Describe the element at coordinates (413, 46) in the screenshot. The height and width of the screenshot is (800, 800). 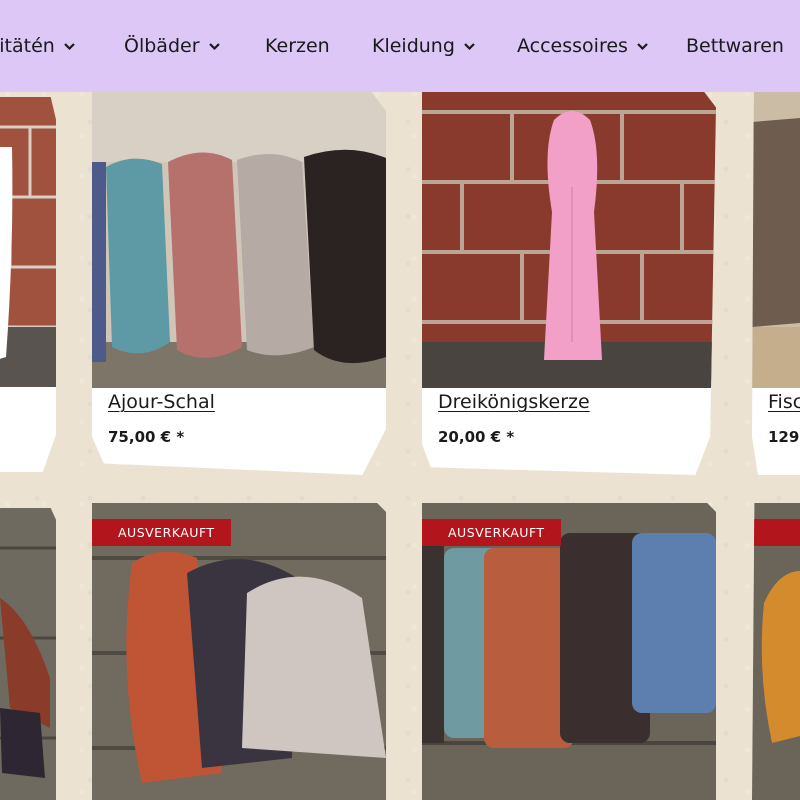
I see `nav-item-label: Kleidung` at that location.